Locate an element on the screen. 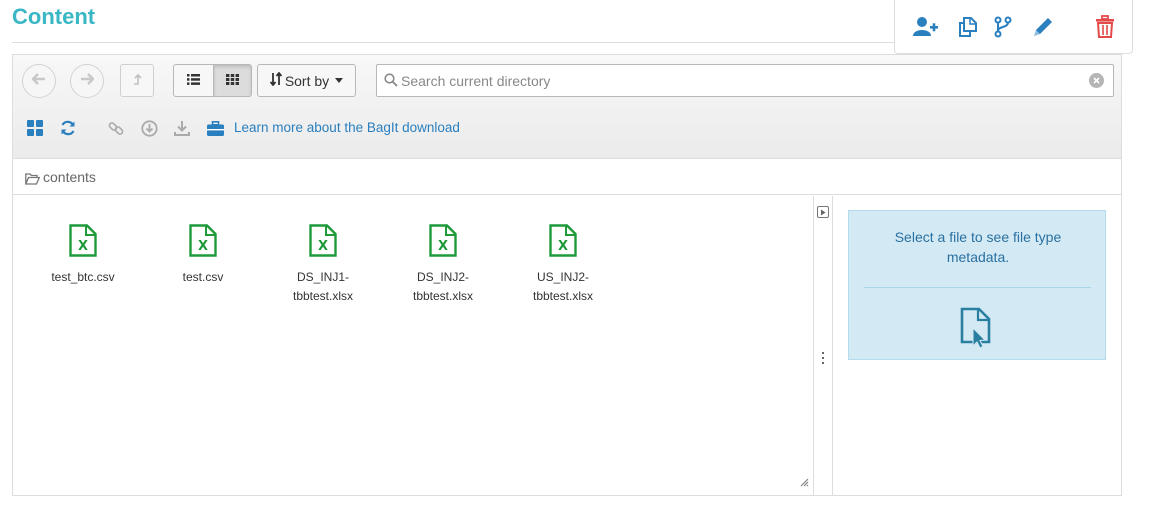 The image size is (1165, 505). file-item: X test_btc.csv is located at coordinates (83, 255).